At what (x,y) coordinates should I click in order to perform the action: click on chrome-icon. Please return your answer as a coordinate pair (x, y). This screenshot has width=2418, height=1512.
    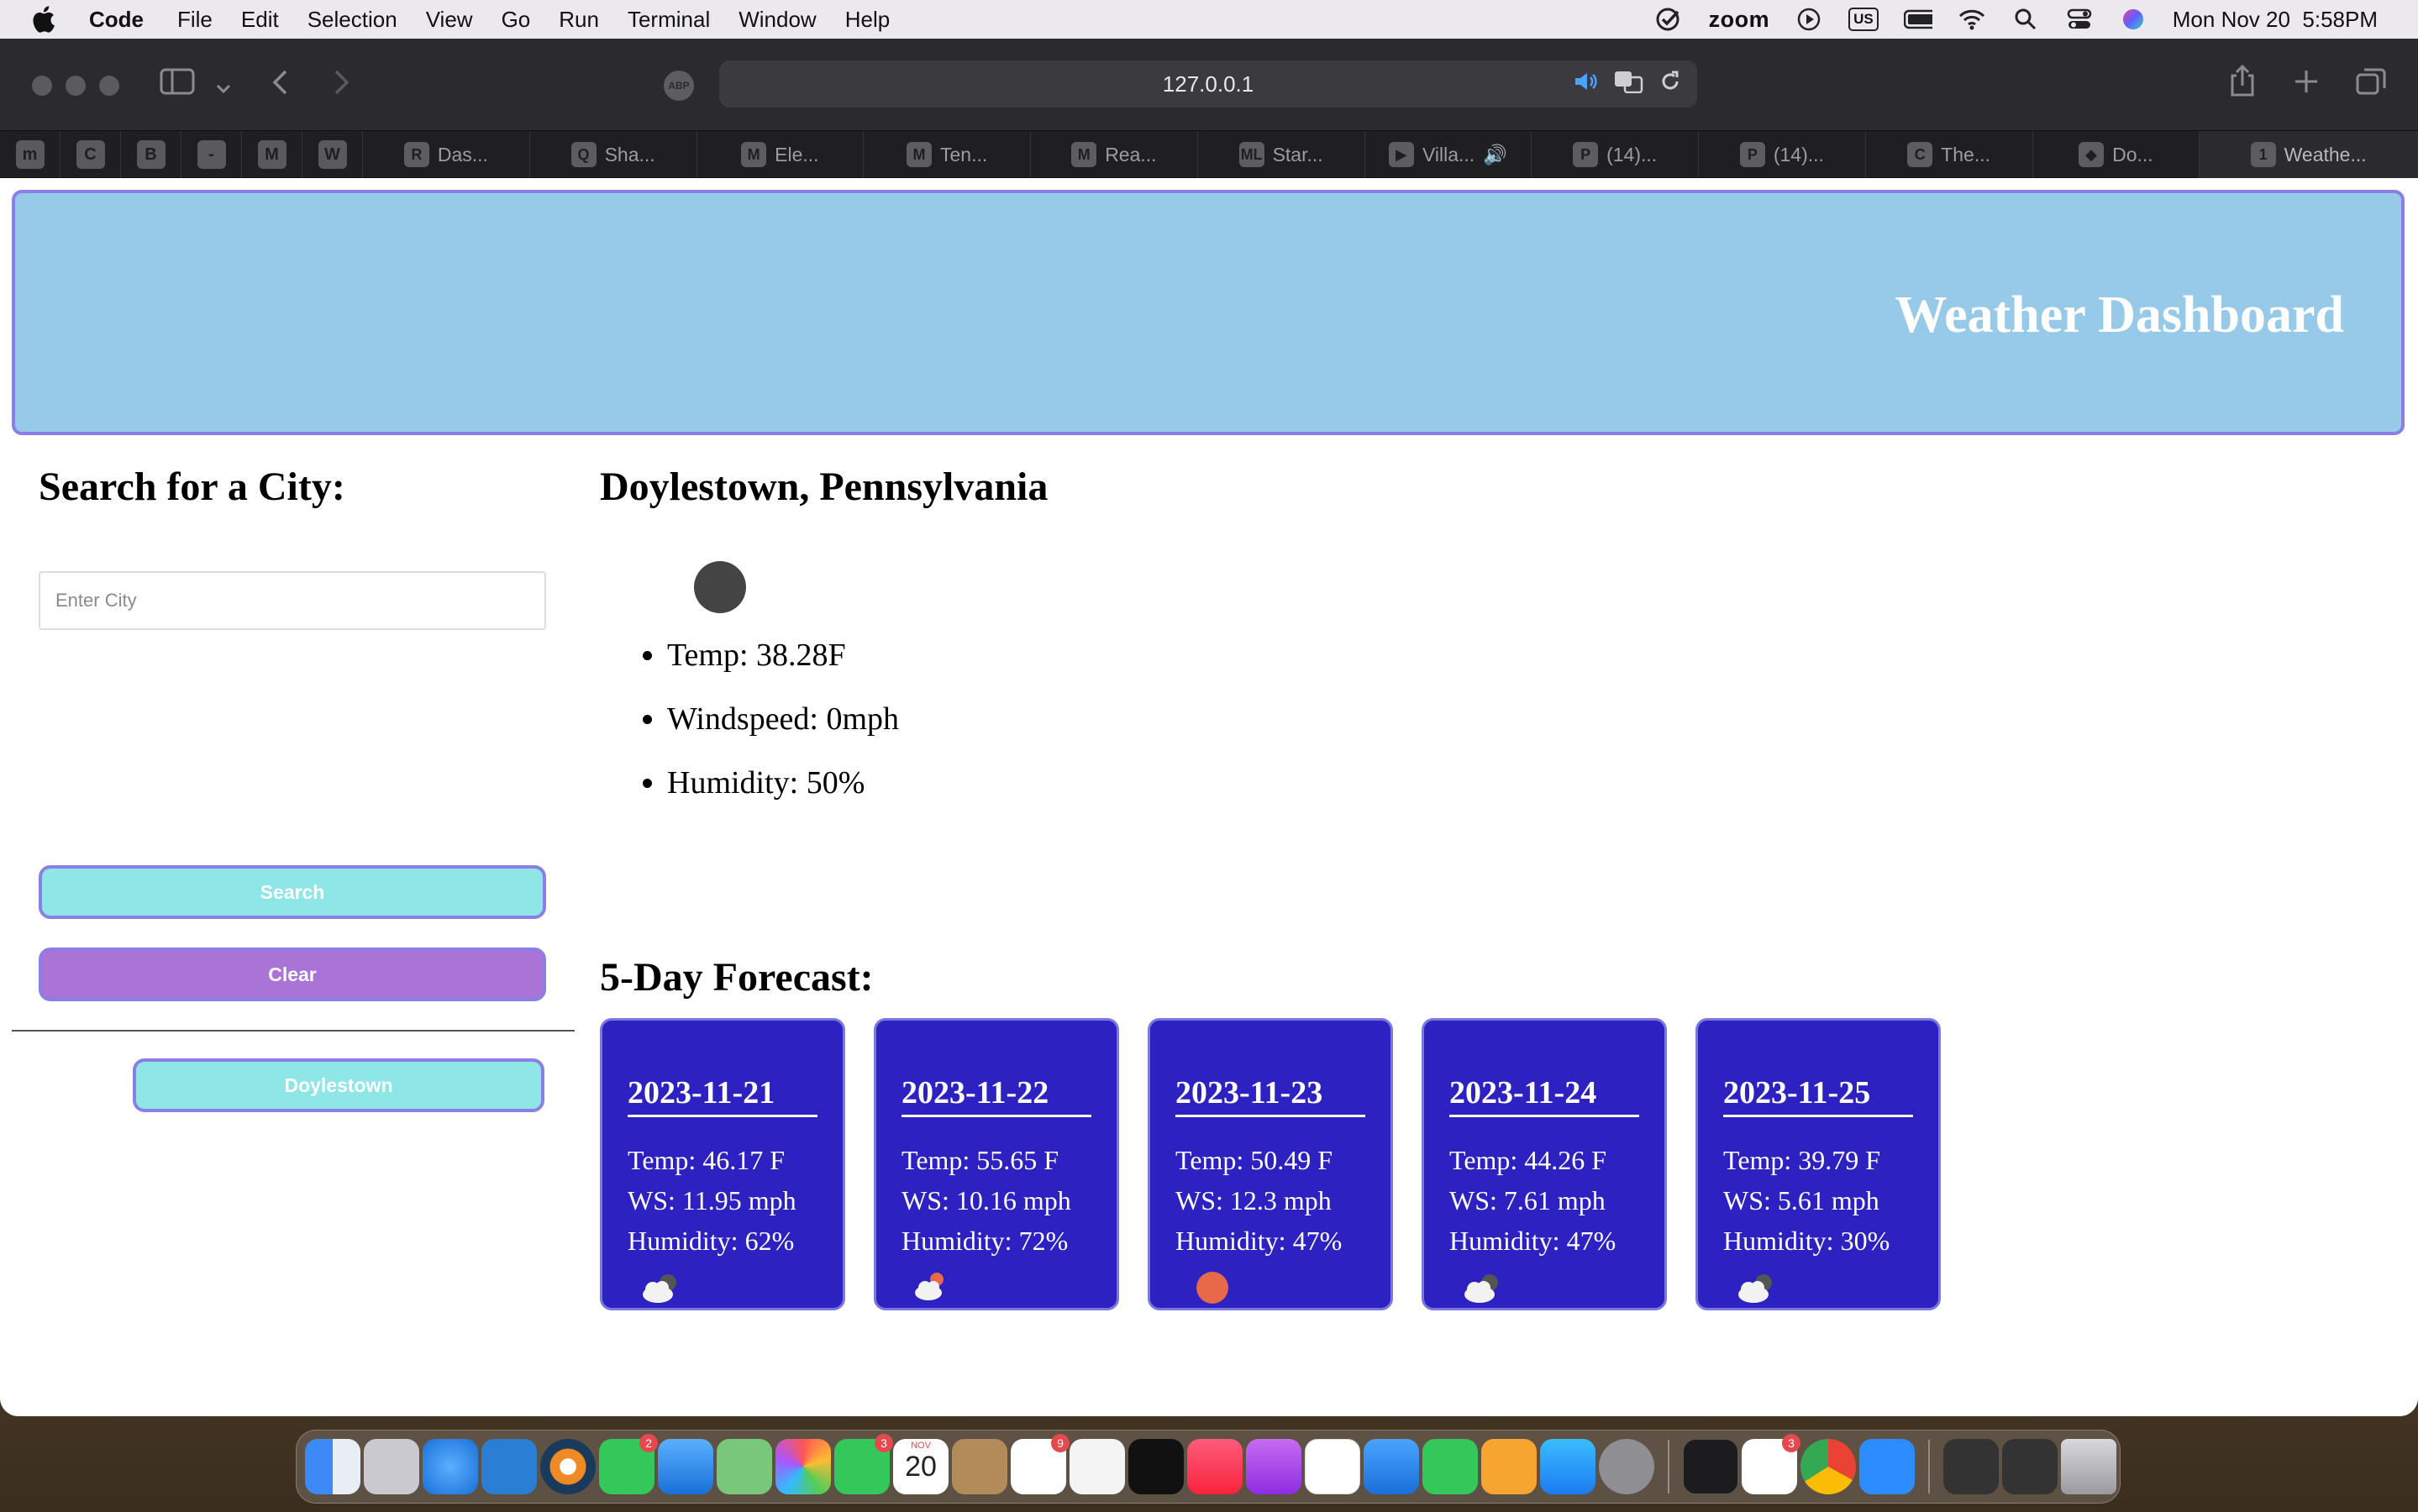
    Looking at the image, I should click on (1828, 1466).